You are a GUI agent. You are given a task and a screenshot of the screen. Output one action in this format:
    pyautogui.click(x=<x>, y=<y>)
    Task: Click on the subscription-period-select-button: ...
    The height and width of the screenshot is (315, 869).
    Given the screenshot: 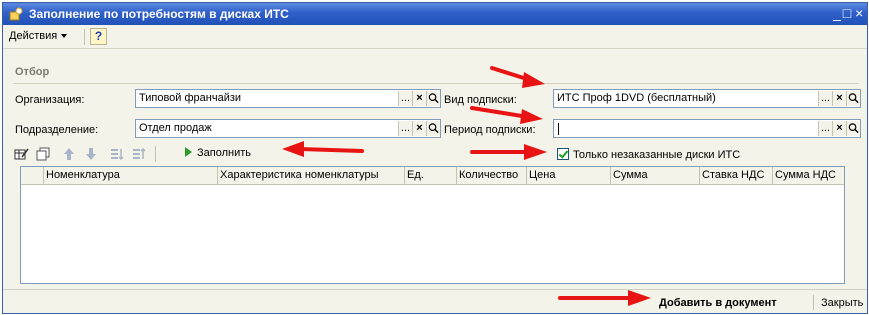 What is the action you would take?
    pyautogui.click(x=825, y=128)
    